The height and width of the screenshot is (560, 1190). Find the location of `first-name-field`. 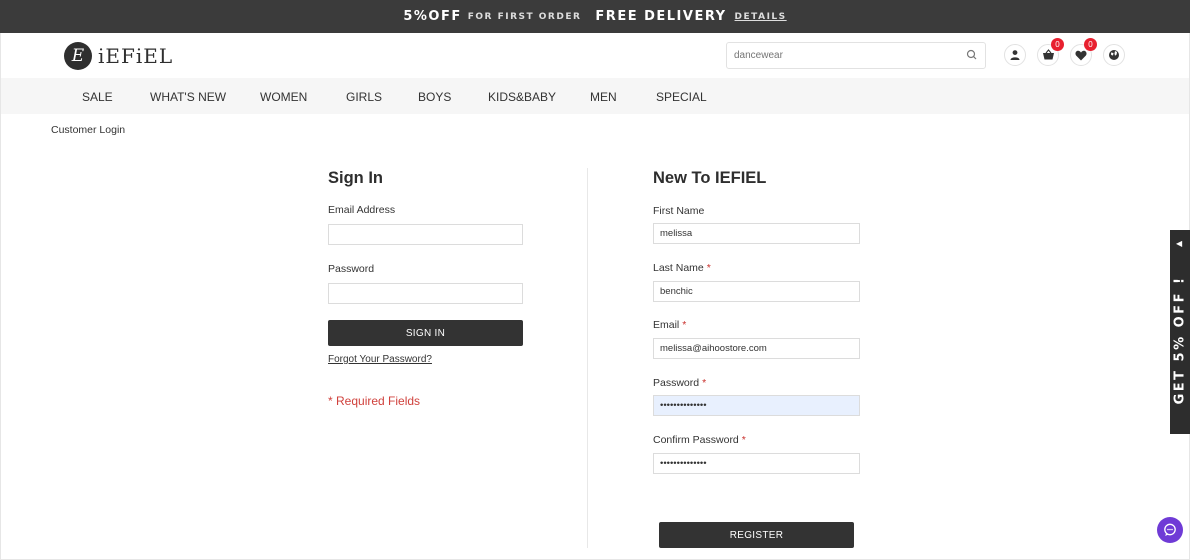

first-name-field is located at coordinates (756, 233).